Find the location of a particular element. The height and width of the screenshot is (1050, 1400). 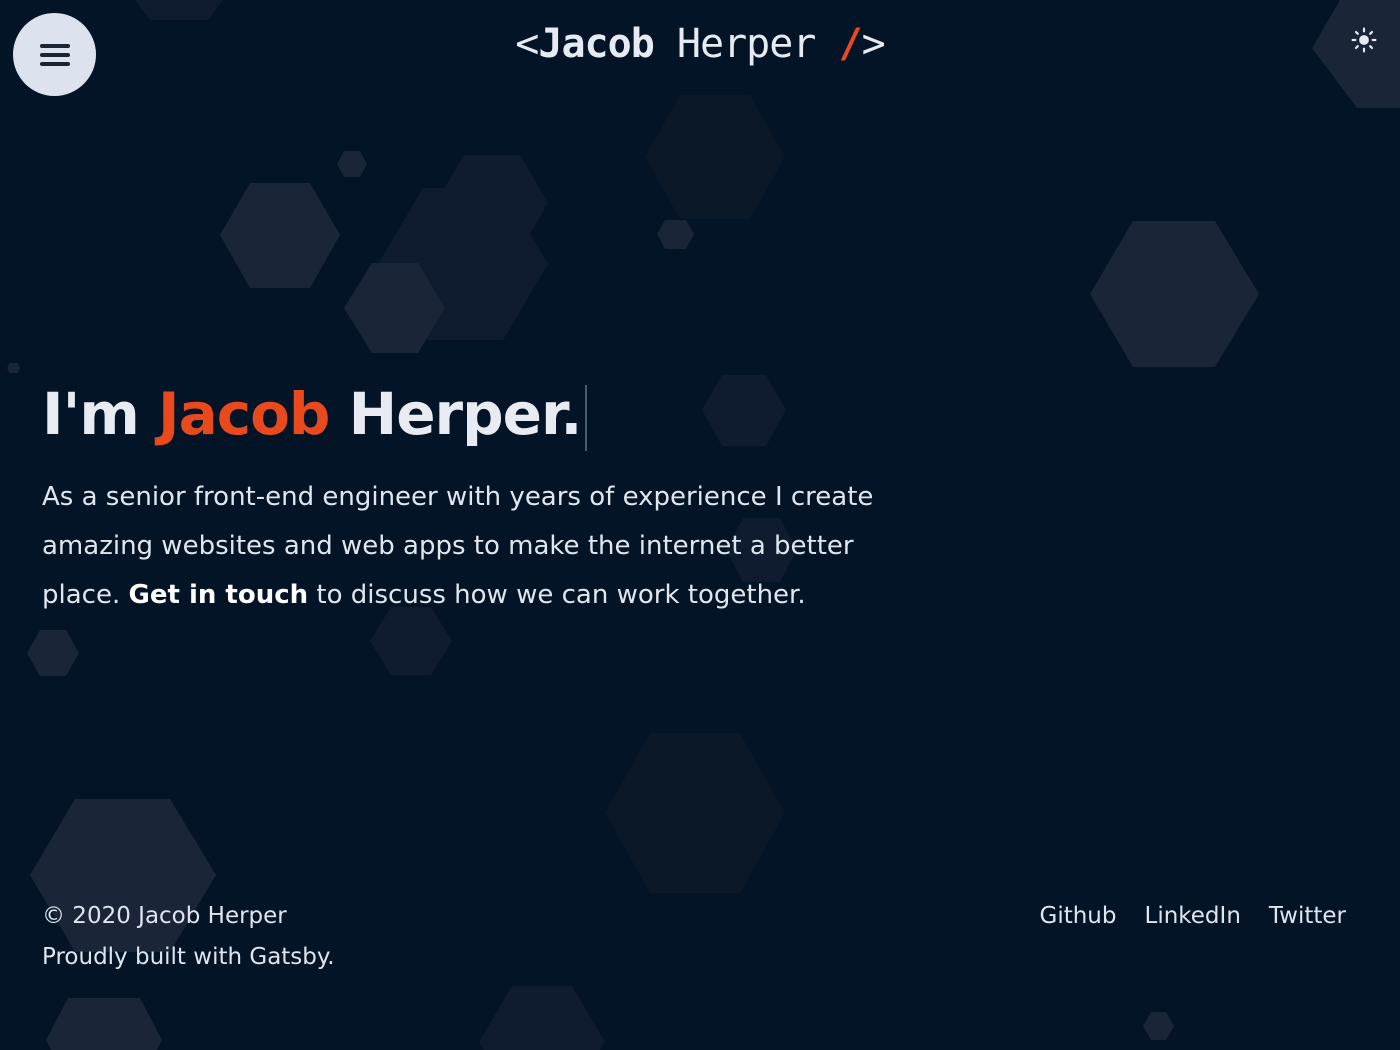

logo-slash: / is located at coordinates (850, 44).